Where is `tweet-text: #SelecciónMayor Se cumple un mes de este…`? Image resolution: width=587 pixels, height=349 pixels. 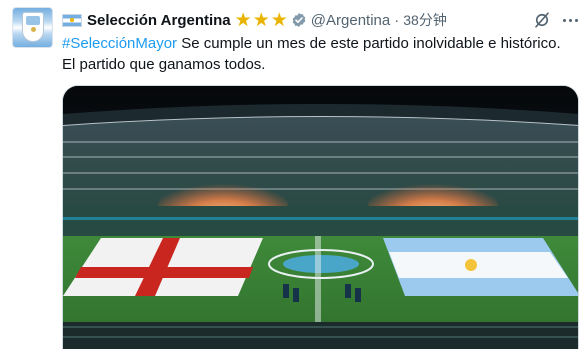
tweet-text: #SelecciónMayor Se cumple un mes de este… is located at coordinates (322, 54).